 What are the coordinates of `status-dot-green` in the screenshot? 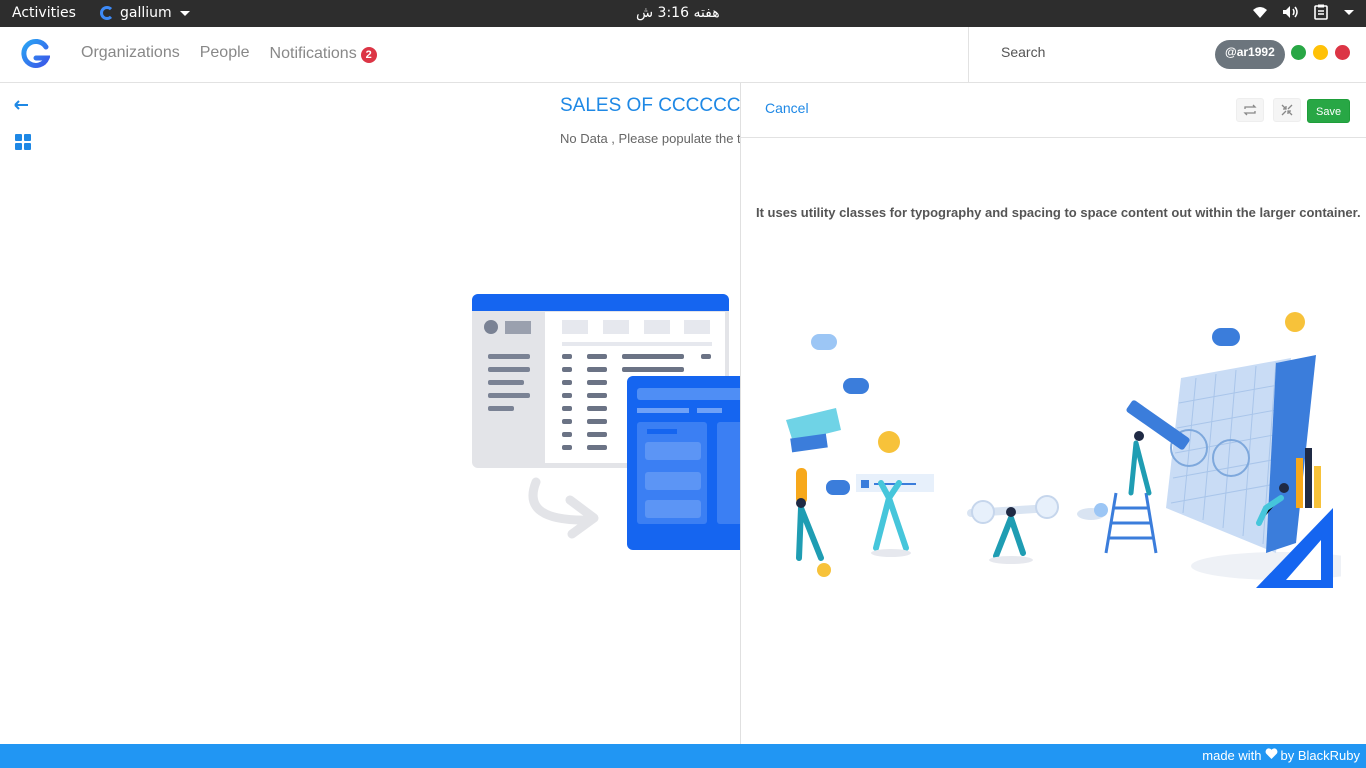 It's located at (1298, 52).